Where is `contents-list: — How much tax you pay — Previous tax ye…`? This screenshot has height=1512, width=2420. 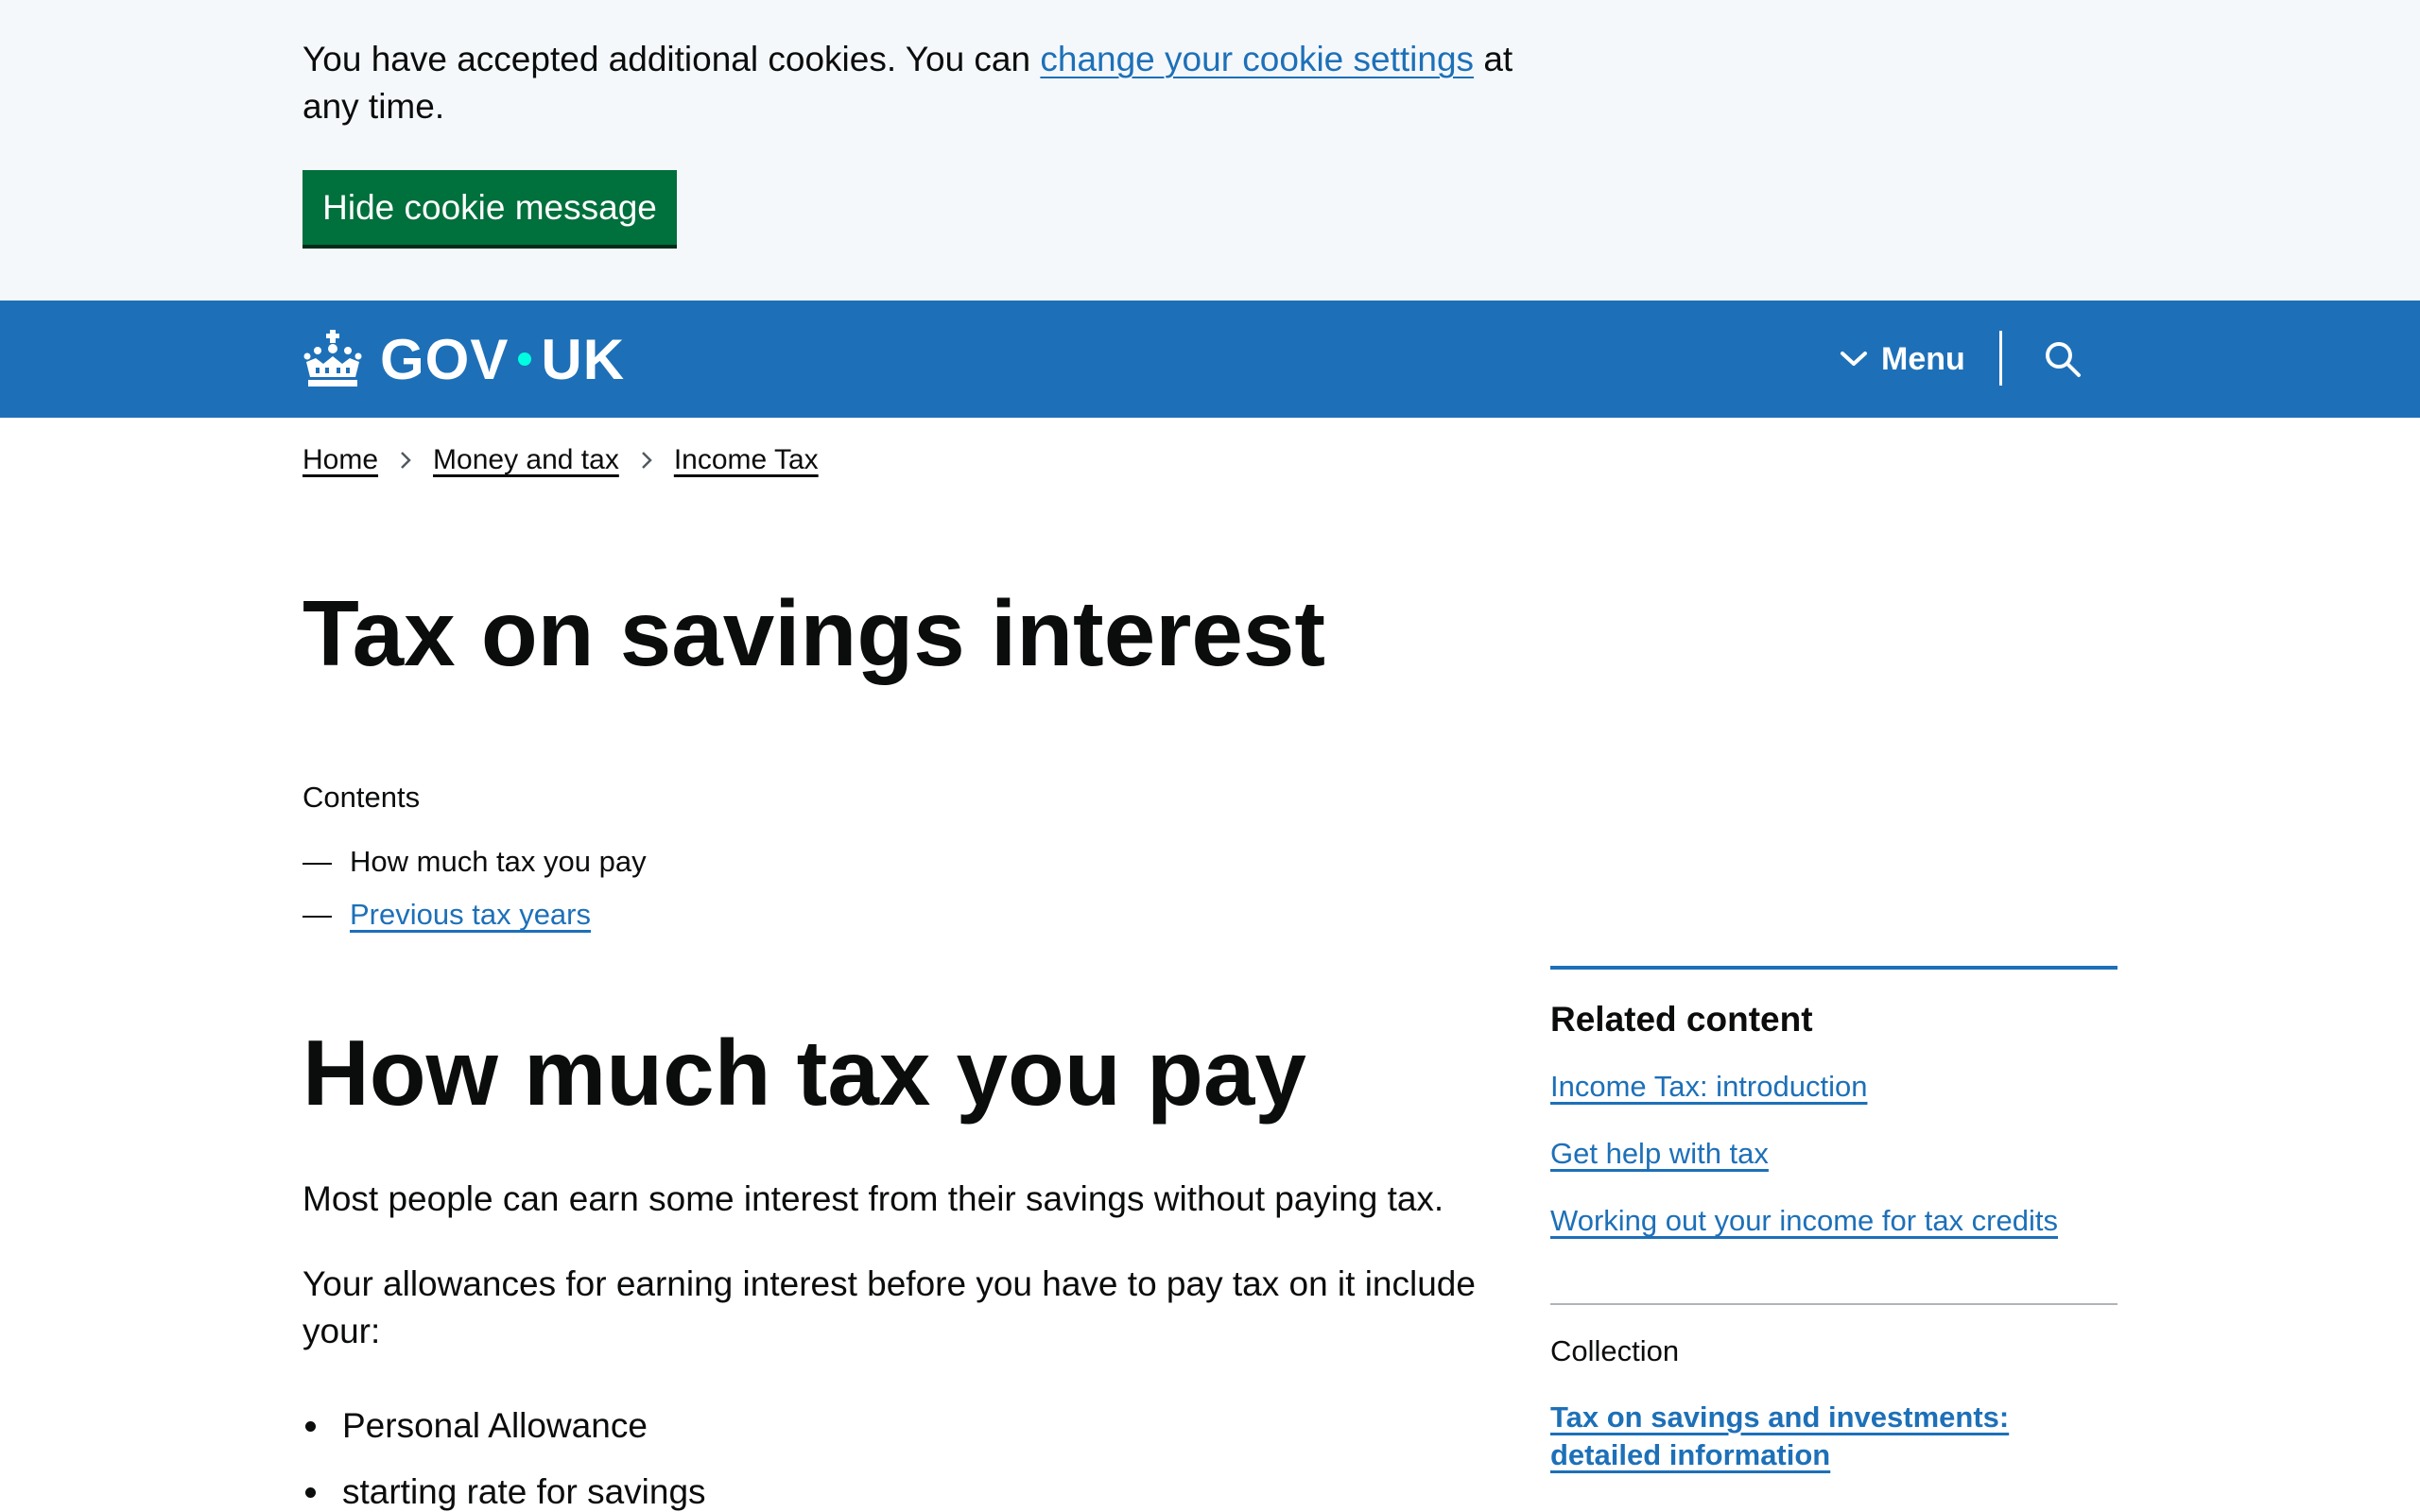
contents-list: — How much tax you pay — Previous tax ye… is located at coordinates (474, 888).